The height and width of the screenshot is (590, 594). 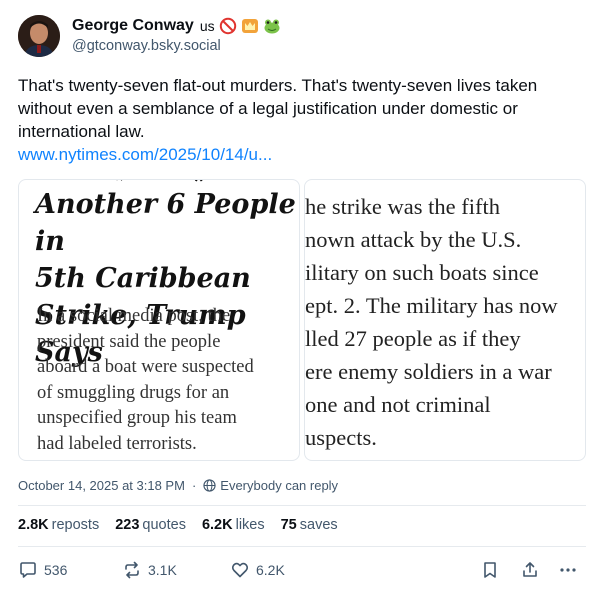 I want to click on share-icon, so click(x=530, y=569).